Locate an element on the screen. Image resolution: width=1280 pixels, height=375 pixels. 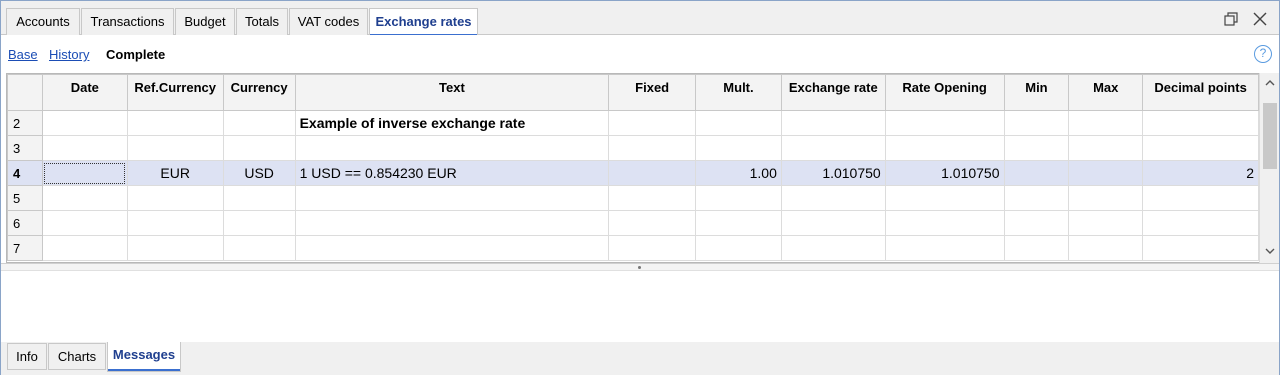
column-header-mult: Mult. is located at coordinates (738, 92).